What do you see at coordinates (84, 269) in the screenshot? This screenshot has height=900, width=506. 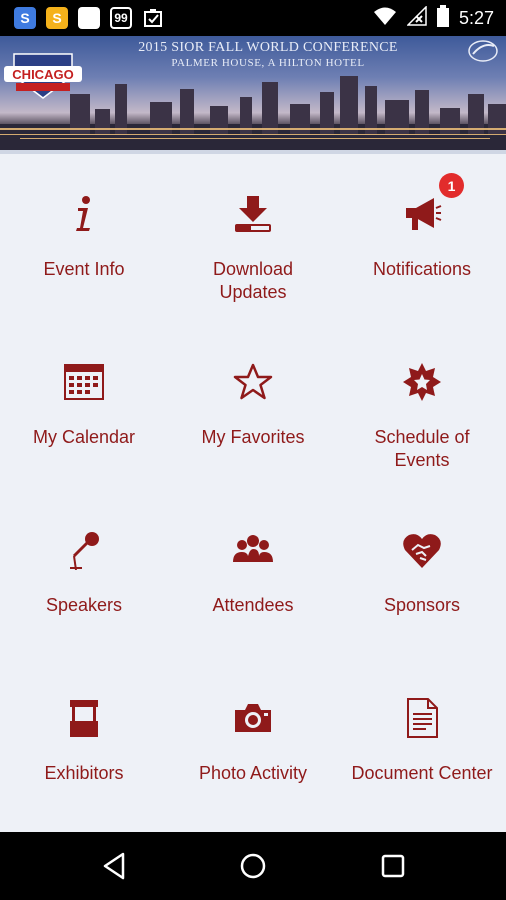 I see `menu-label: Event Info` at bounding box center [84, 269].